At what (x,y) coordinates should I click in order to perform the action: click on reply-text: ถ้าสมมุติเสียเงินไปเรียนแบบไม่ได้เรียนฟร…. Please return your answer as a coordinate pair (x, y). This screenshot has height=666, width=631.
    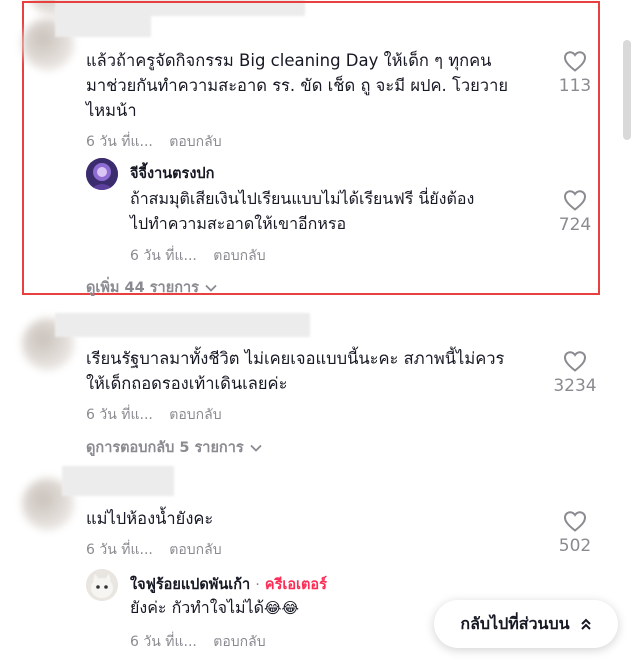
    Looking at the image, I should click on (302, 211).